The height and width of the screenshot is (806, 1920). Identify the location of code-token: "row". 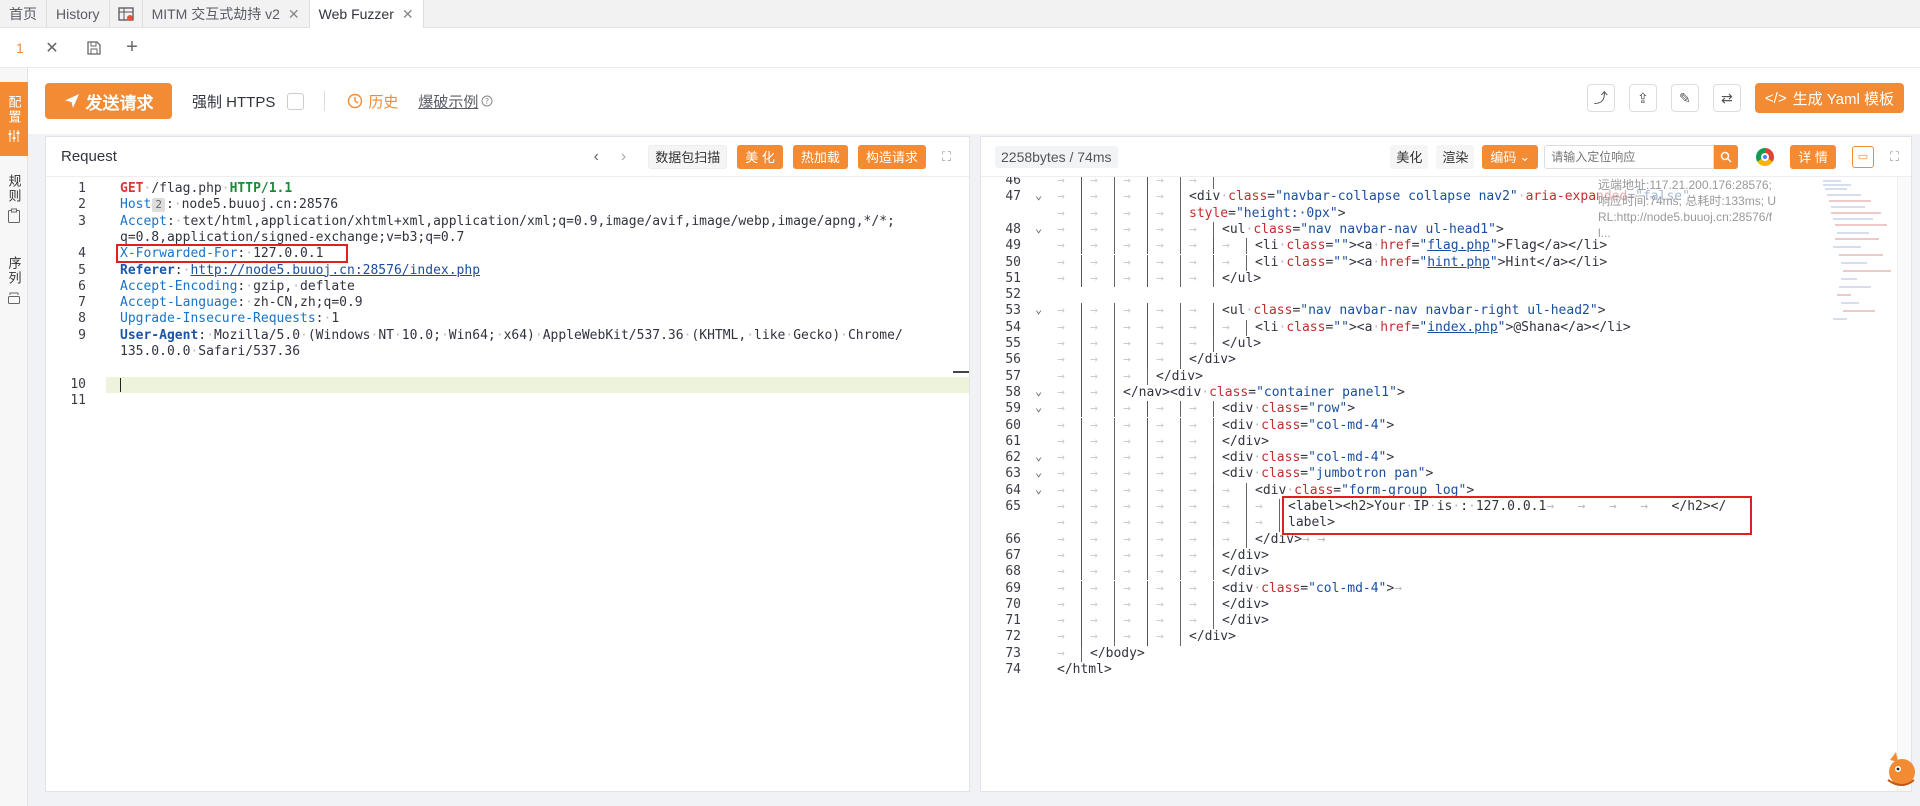
(1328, 409).